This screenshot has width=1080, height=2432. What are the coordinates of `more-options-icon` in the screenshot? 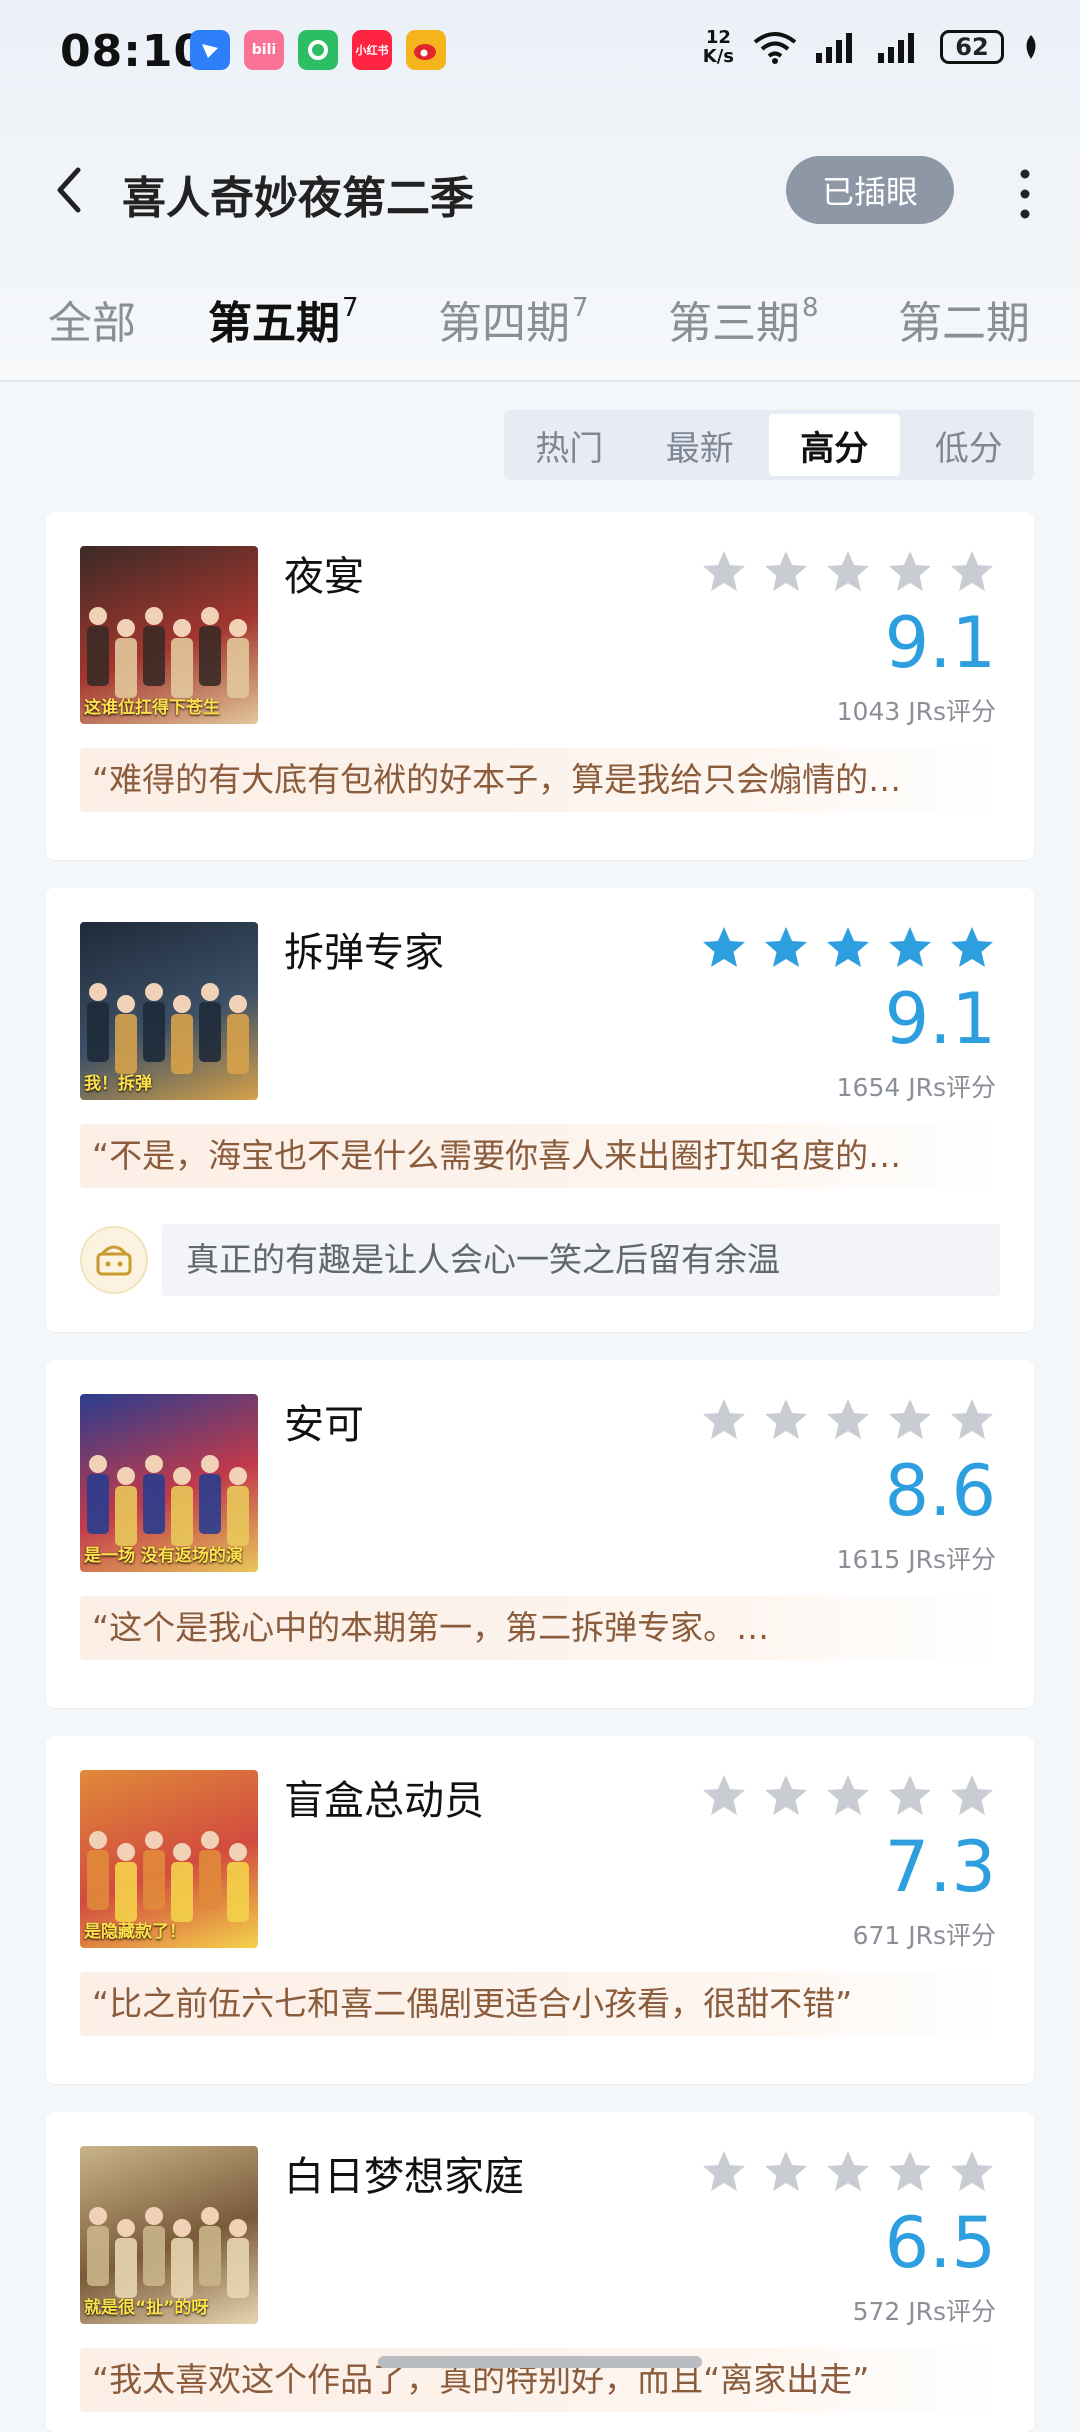 It's located at (1025, 194).